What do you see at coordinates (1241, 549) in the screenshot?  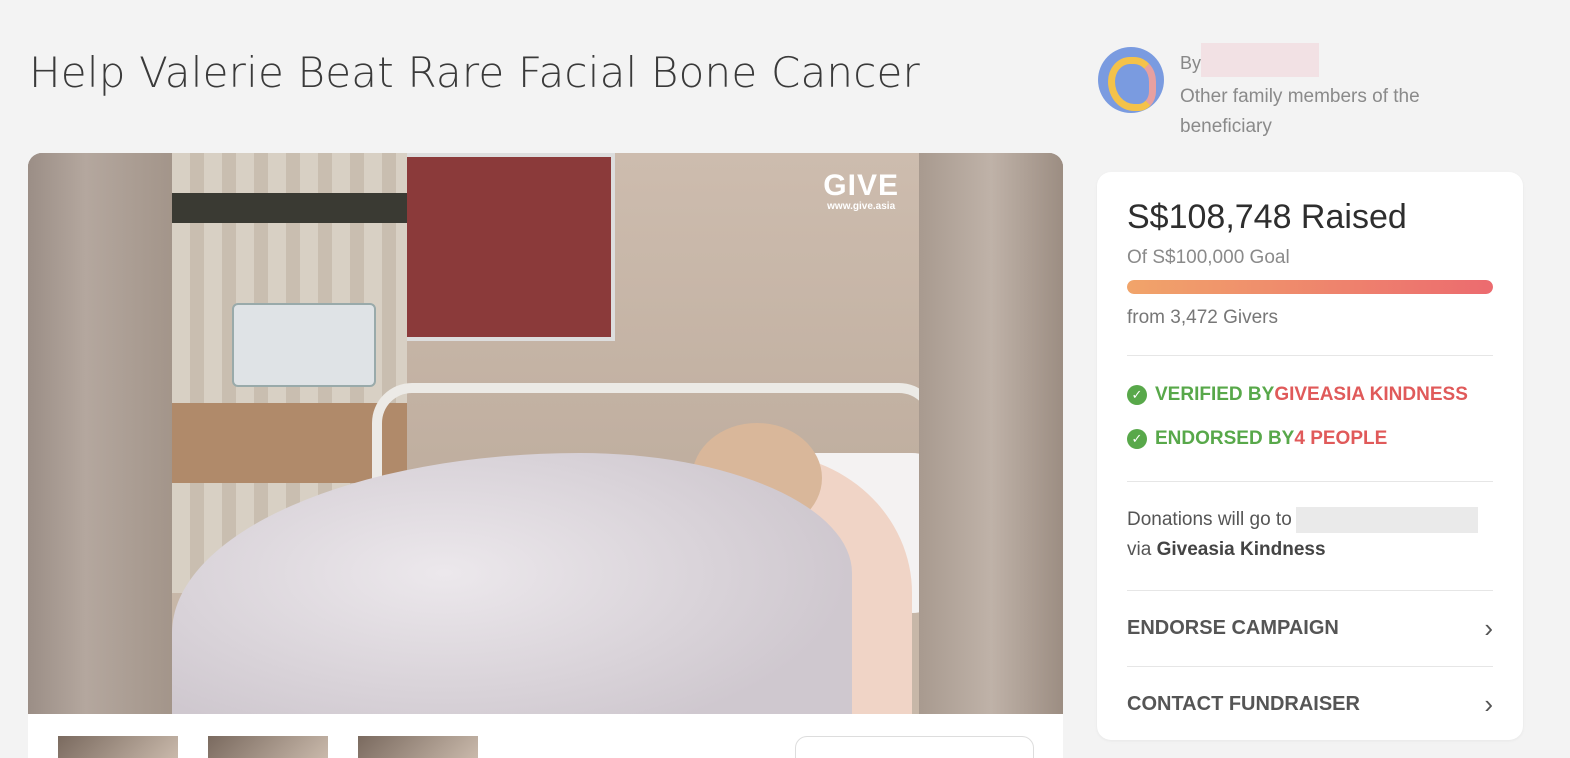 I see `via-organization: Giveasia Kindness` at bounding box center [1241, 549].